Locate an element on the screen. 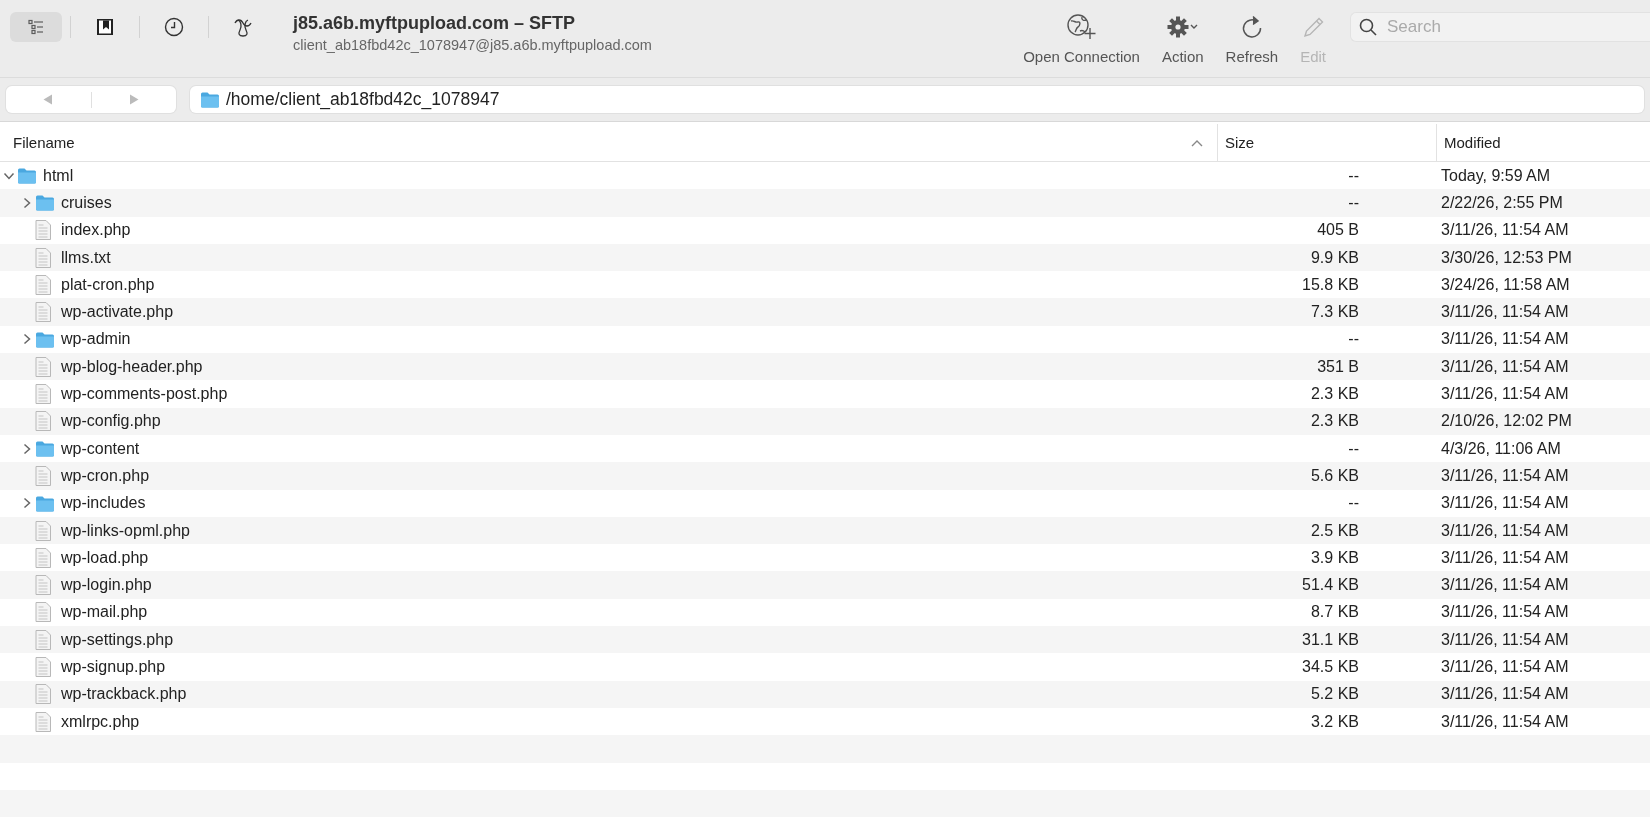 The width and height of the screenshot is (1650, 825). file-row: wp-login.php 51.4 KB 3/11/26, 11:54 AM is located at coordinates (825, 585).